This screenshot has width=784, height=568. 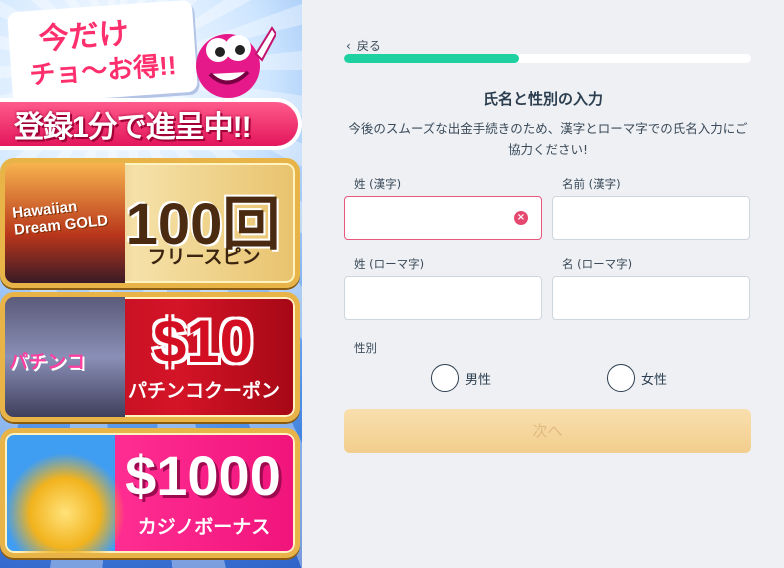 I want to click on gender-male-label: 男性, so click(x=478, y=380).